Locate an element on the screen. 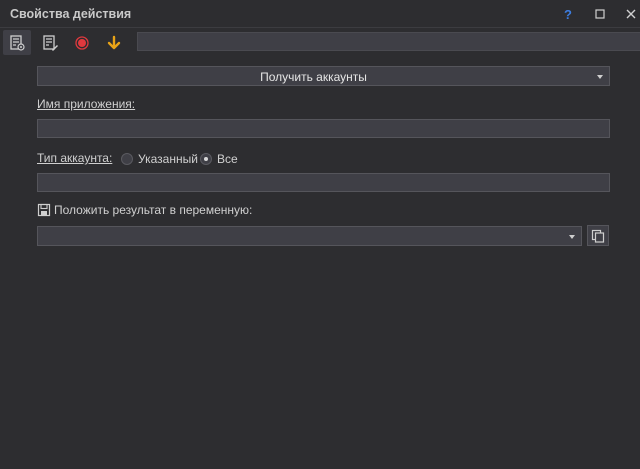 The width and height of the screenshot is (640, 469). result-label-row: Положить результат в переменную: is located at coordinates (144, 210).